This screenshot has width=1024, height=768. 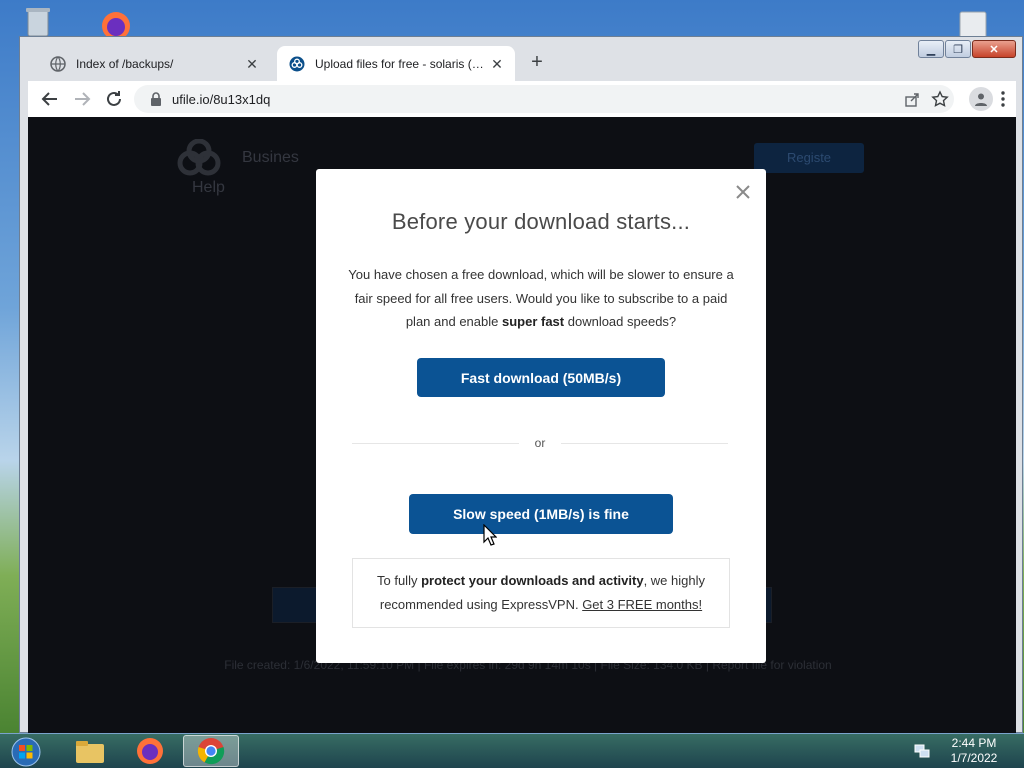 I want to click on or-divider: or, so click(x=540, y=443).